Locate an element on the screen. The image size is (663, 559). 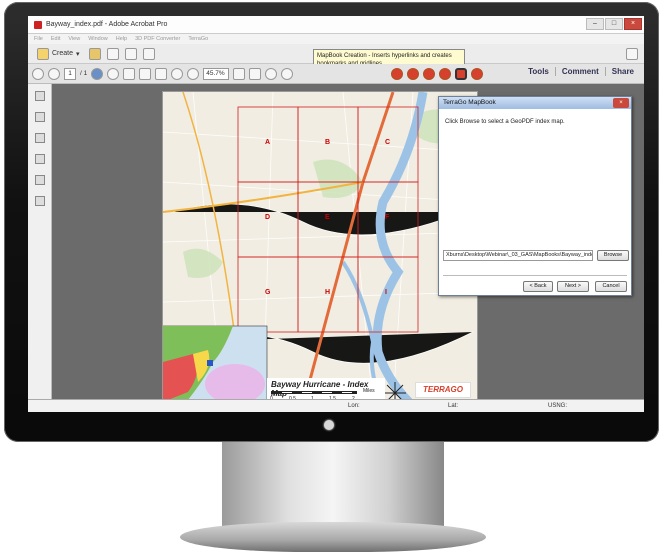
lon-label: Lon: is located at coordinates (354, 406).